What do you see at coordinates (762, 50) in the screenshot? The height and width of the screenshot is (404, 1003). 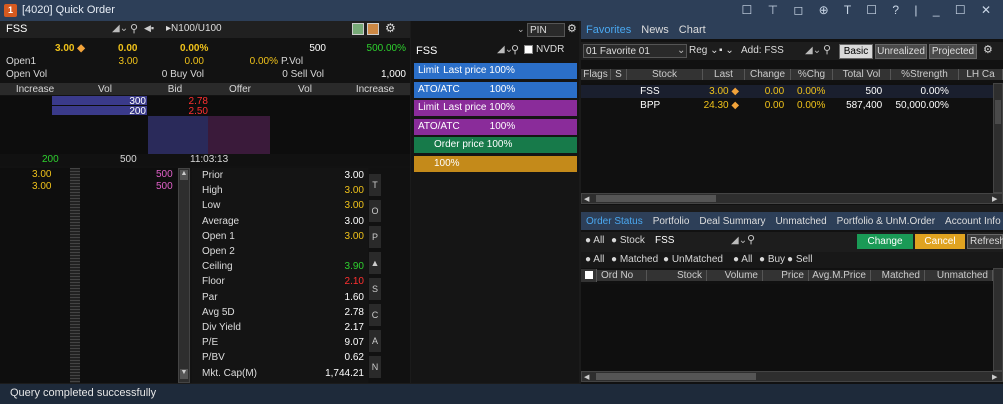 I see `add-symbol-label: Add: FSS` at bounding box center [762, 50].